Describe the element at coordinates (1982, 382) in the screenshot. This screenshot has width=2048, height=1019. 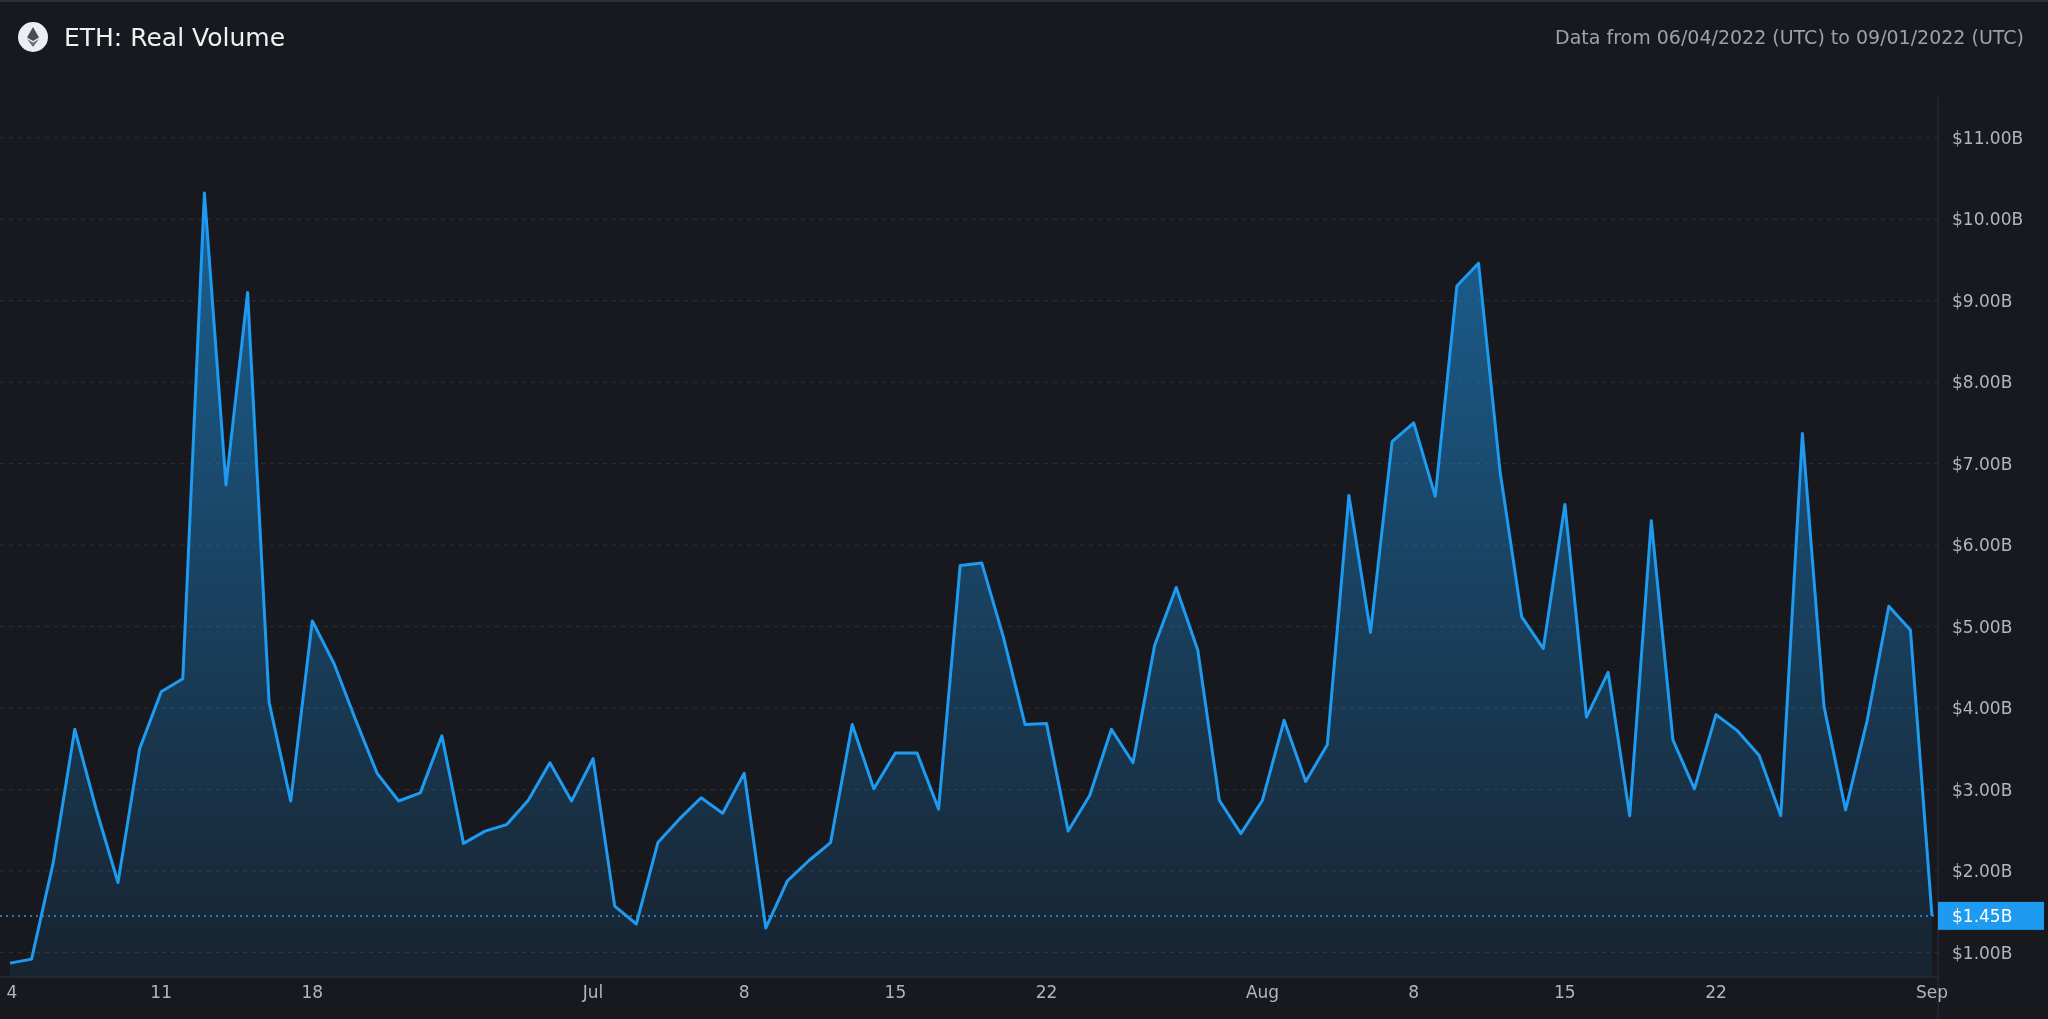
I see `y-axis-label: $8.00B` at that location.